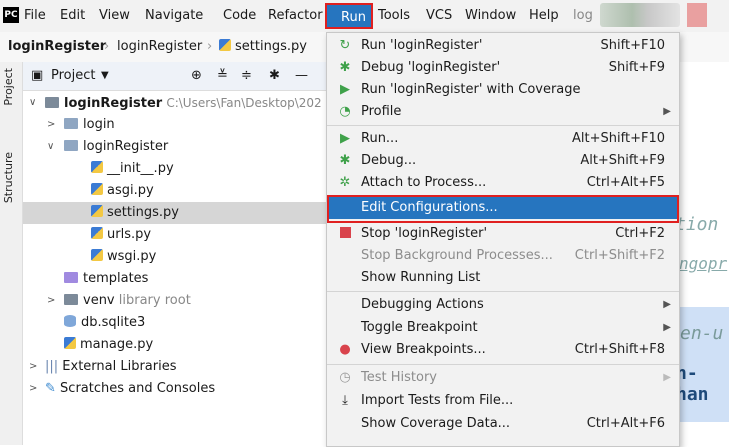 This screenshot has height=447, width=729. What do you see at coordinates (503, 350) in the screenshot?
I see `menu-item-view-breakpoints: ● View Breakpoints... Ctrl+Shift+F8` at bounding box center [503, 350].